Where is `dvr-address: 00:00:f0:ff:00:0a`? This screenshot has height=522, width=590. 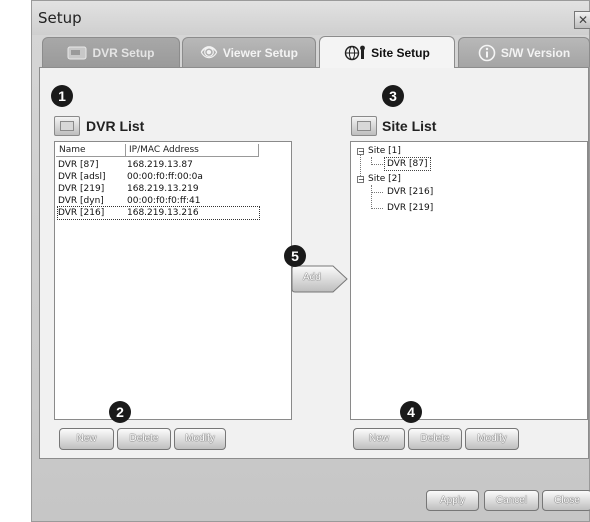 dvr-address: 00:00:f0:ff:00:0a is located at coordinates (165, 177).